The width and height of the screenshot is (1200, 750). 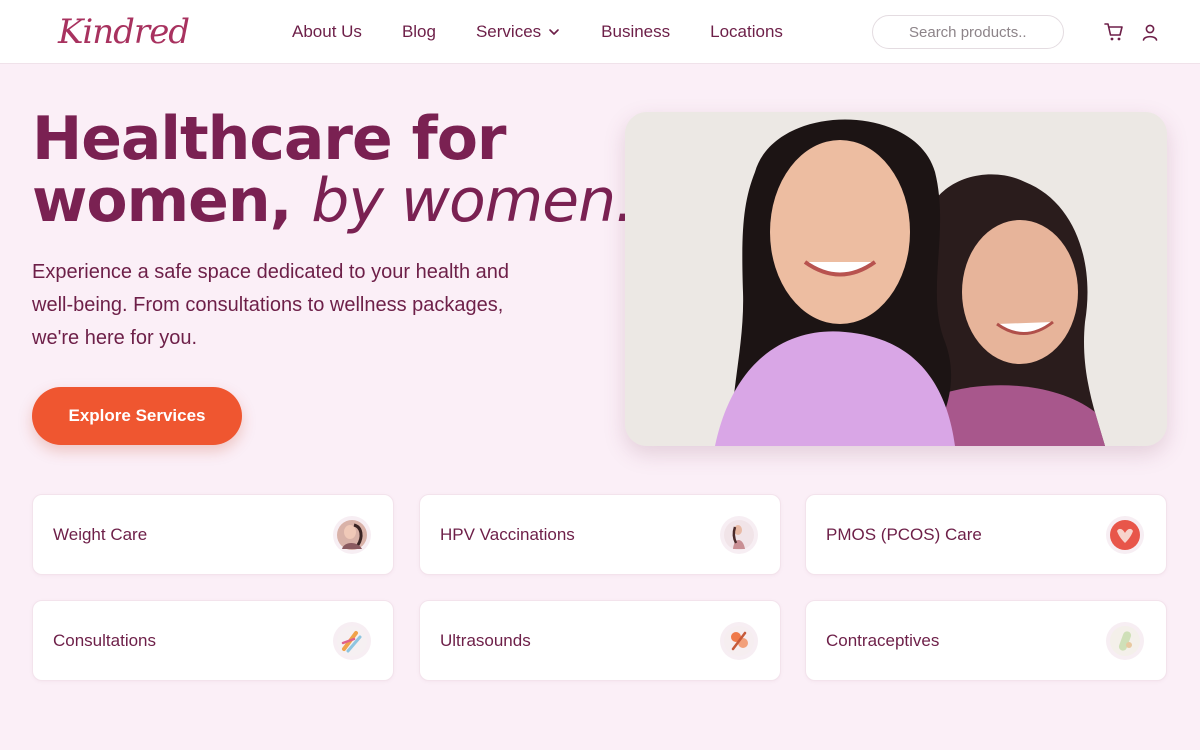 I want to click on service-card-label: PMOS (PCOS) Care, so click(x=904, y=534).